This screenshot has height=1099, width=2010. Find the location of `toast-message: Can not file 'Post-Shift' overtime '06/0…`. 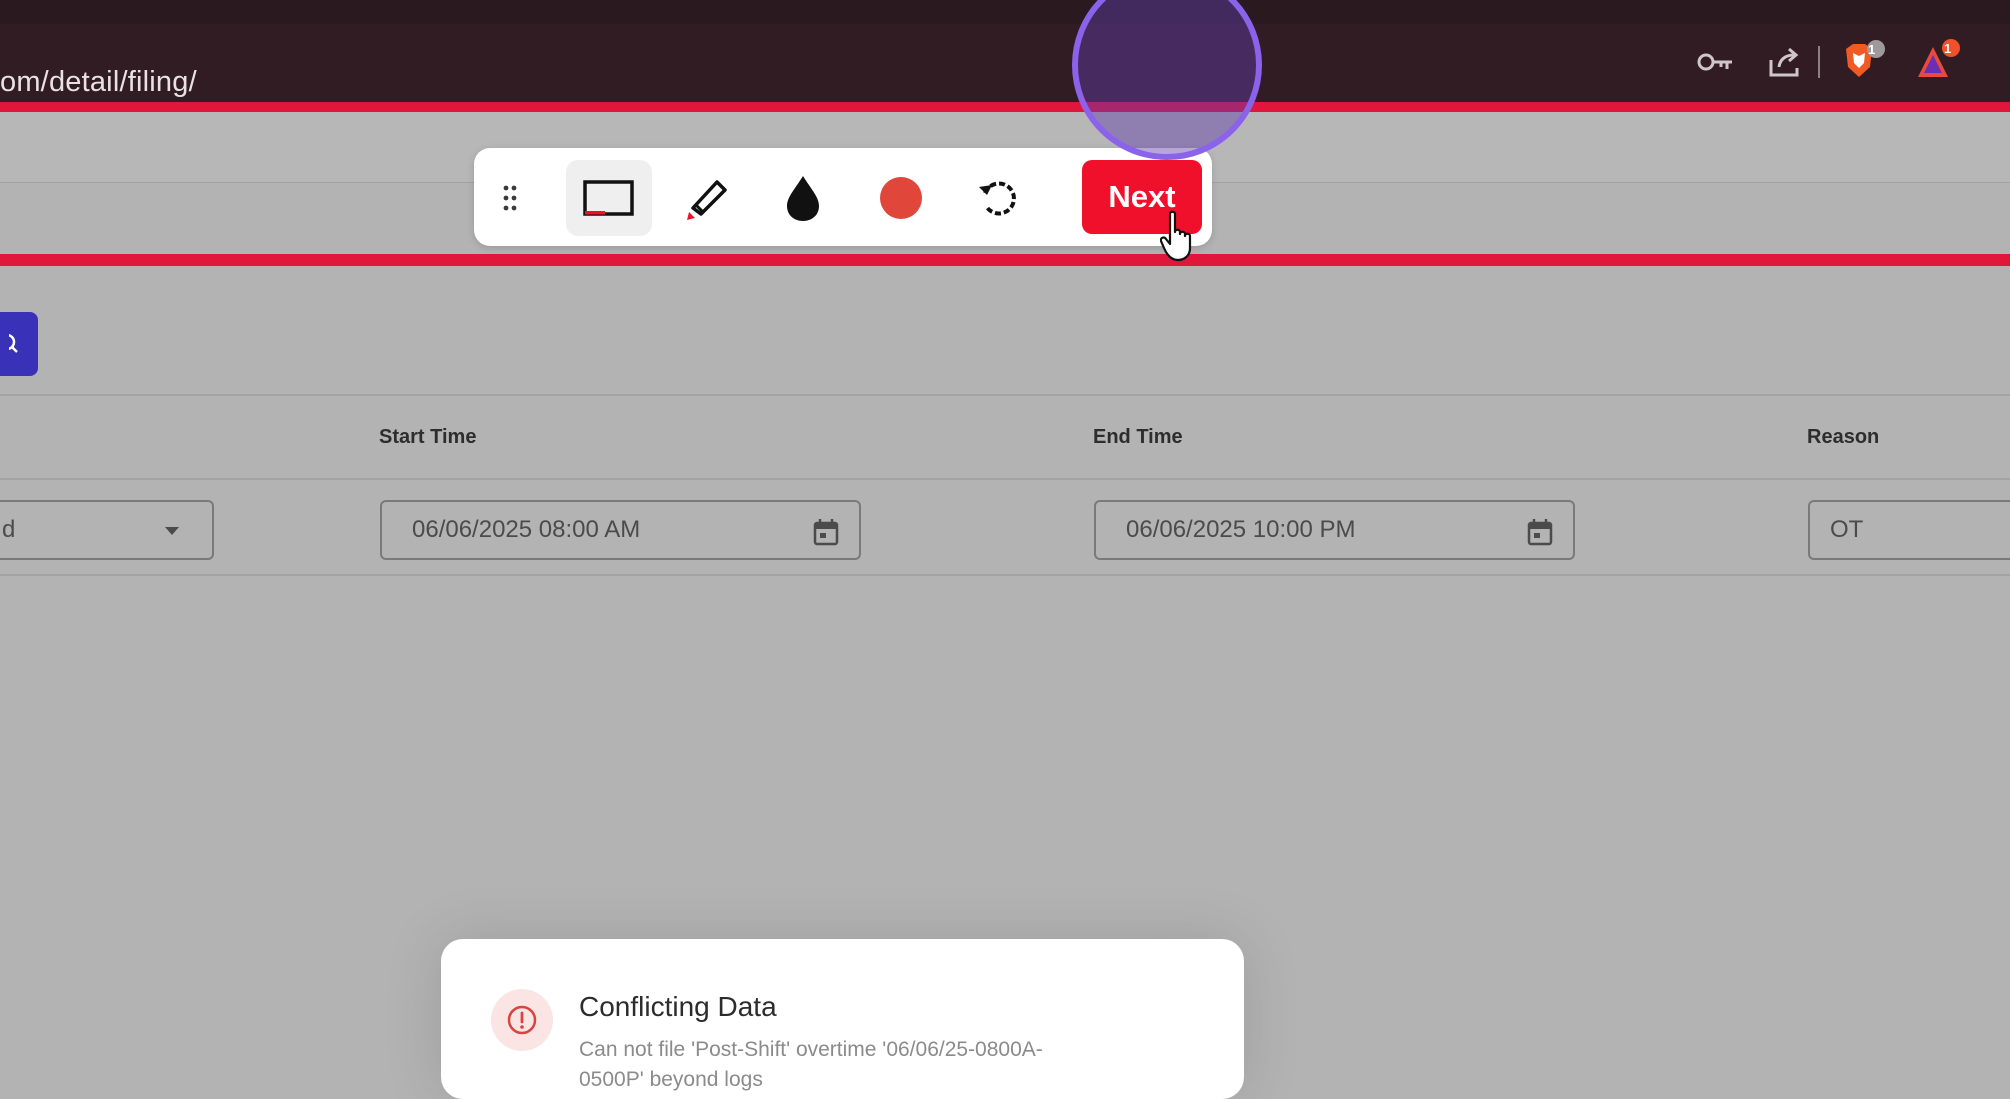

toast-message: Can not file 'Post-Shift' overtime '06/0… is located at coordinates (811, 1064).